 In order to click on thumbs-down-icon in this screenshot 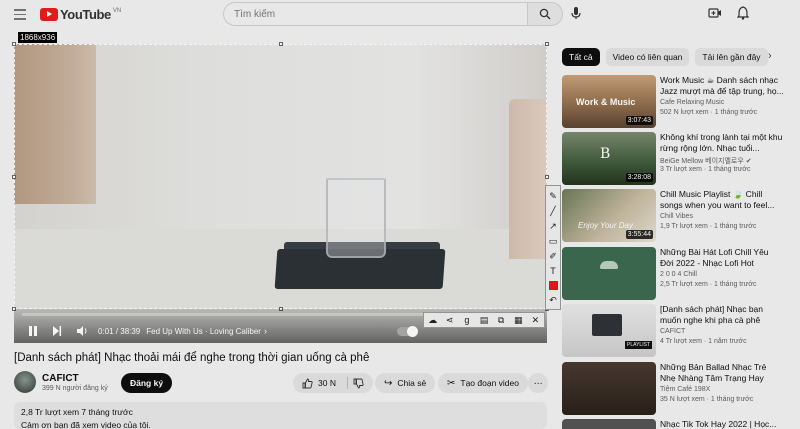, I will do `click(358, 383)`.